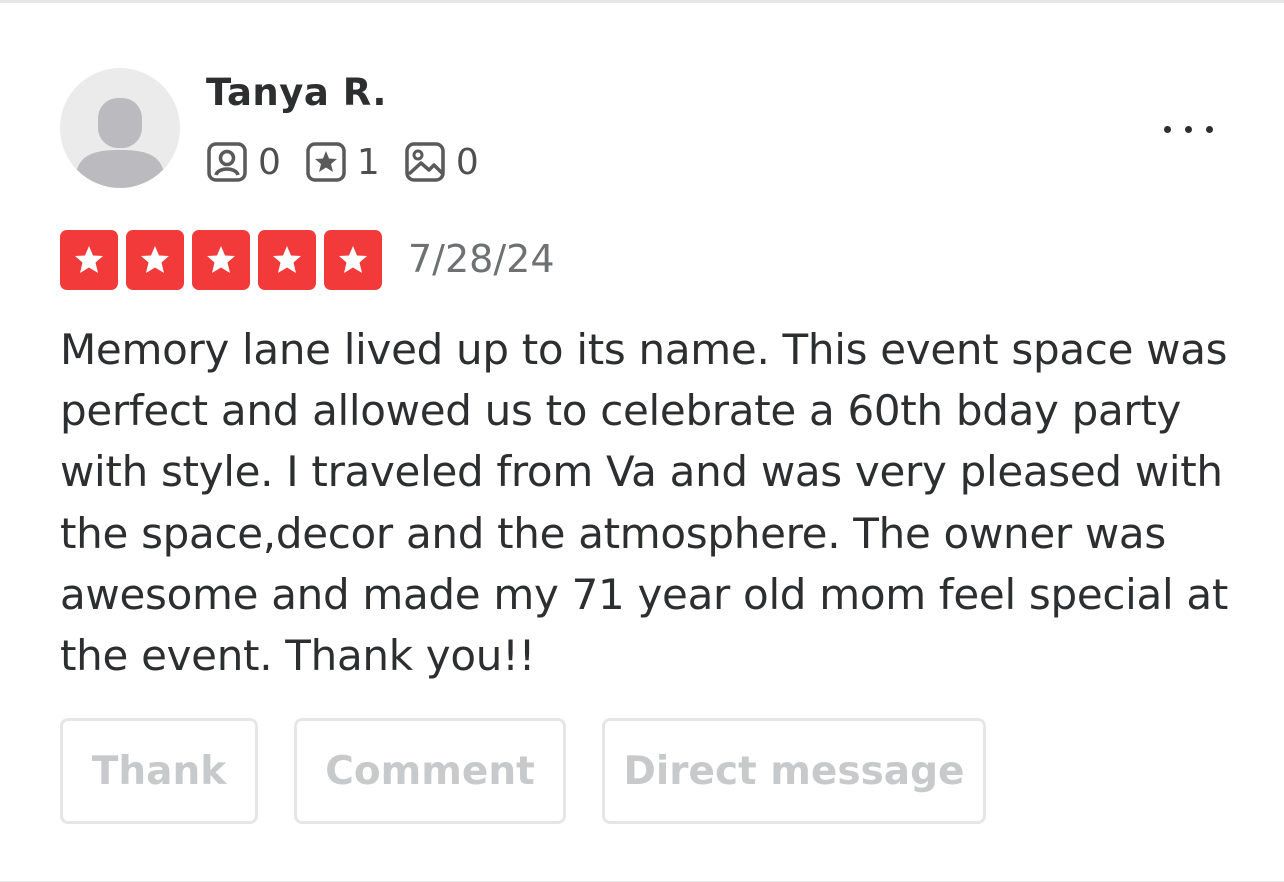 This screenshot has width=1284, height=882. I want to click on user-stats: 0 1 0, so click(354, 162).